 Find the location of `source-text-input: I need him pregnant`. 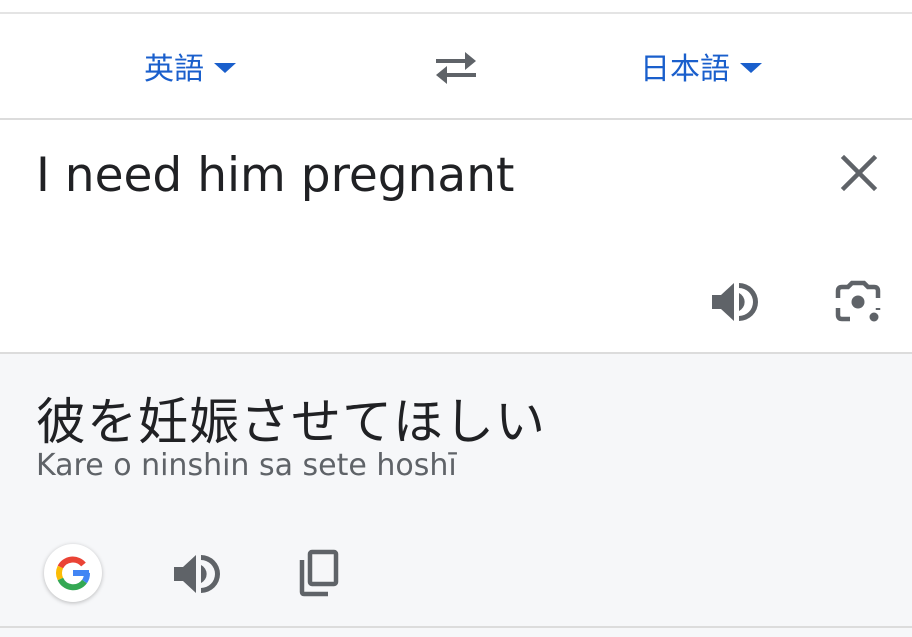

source-text-input: I need him pregnant is located at coordinates (275, 175).